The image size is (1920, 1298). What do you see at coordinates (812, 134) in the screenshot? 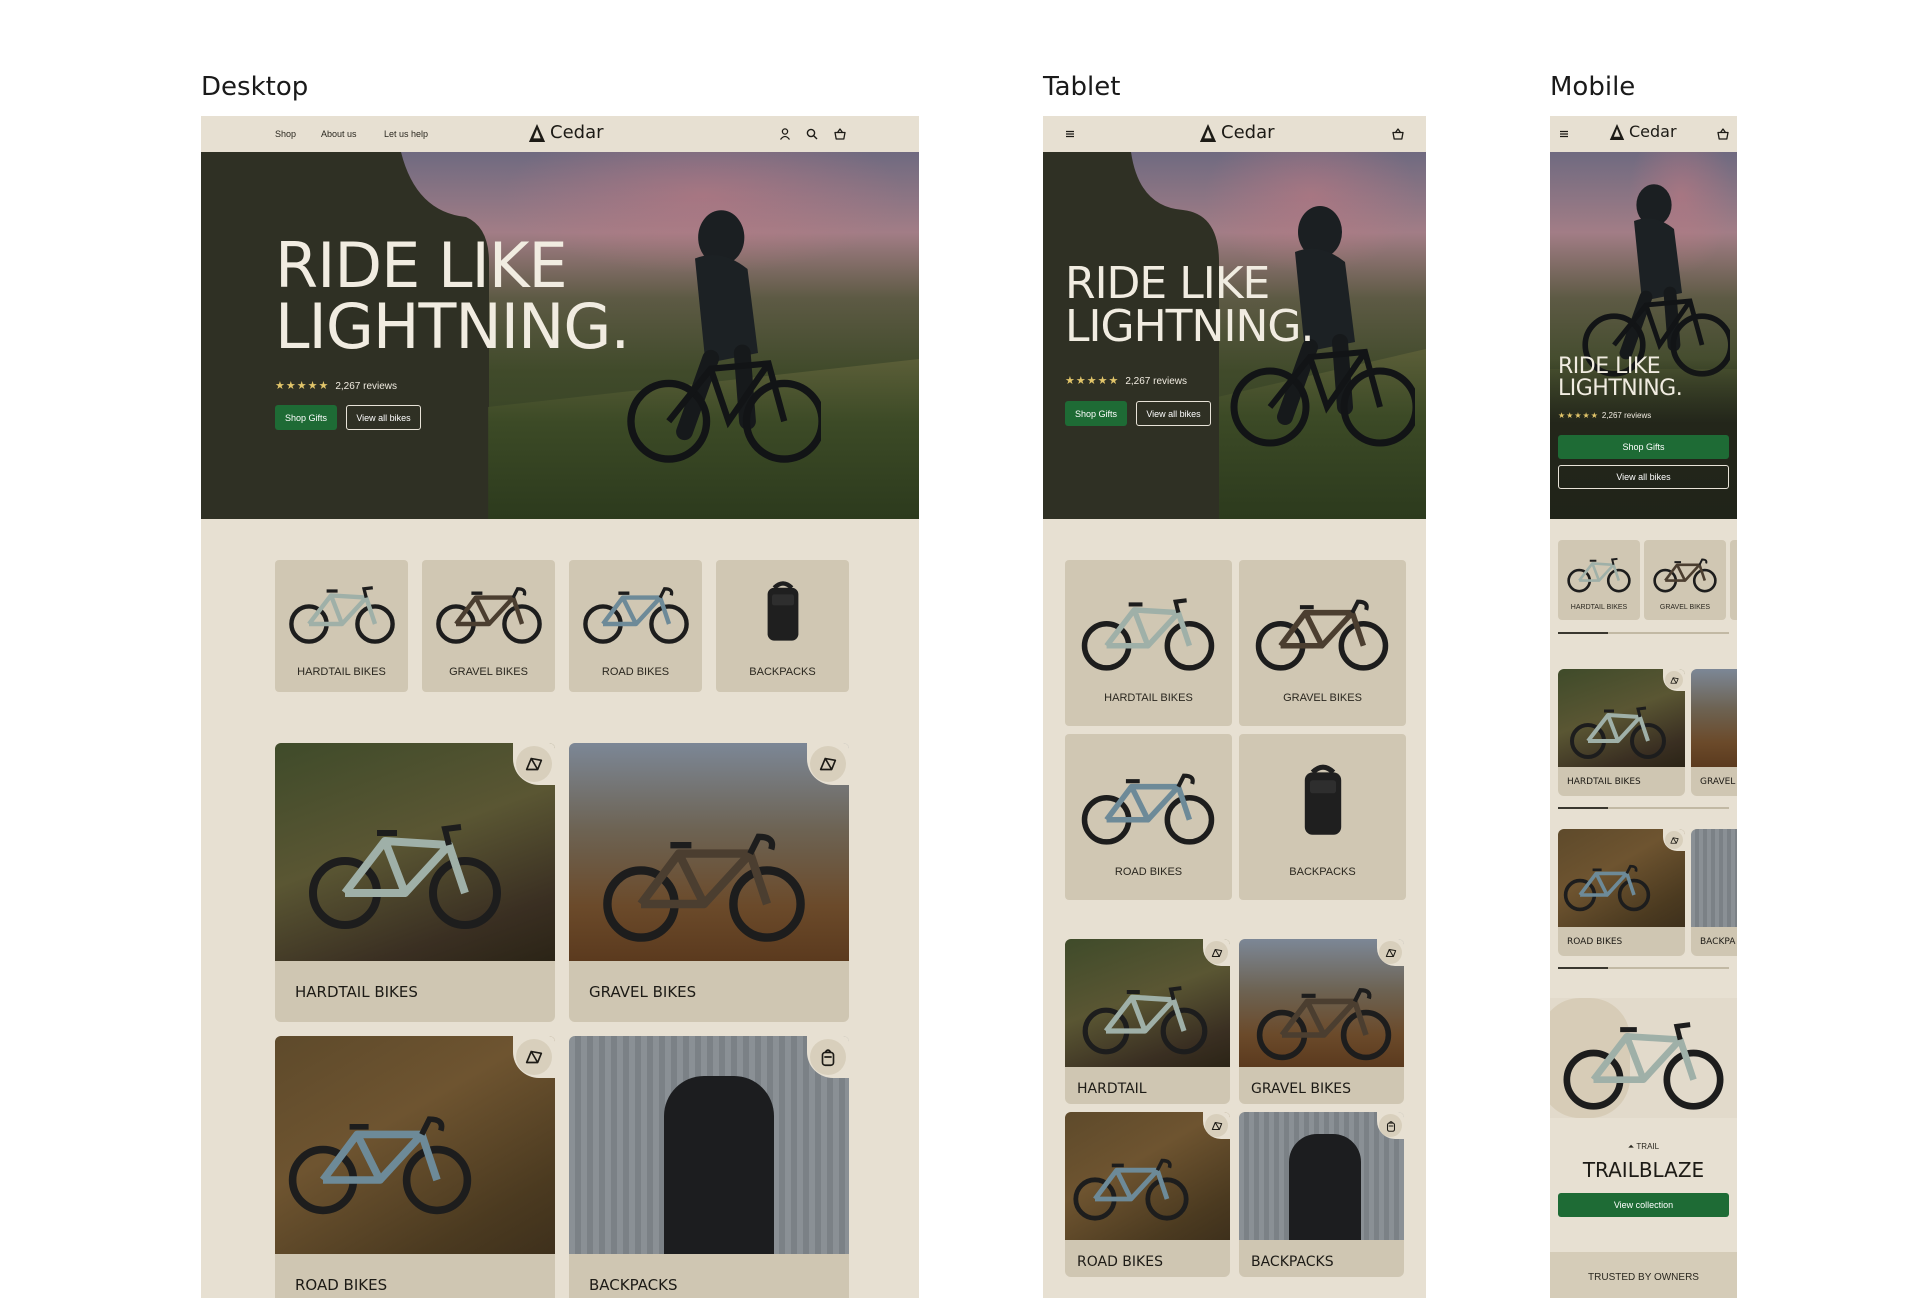
I see `search-icon` at bounding box center [812, 134].